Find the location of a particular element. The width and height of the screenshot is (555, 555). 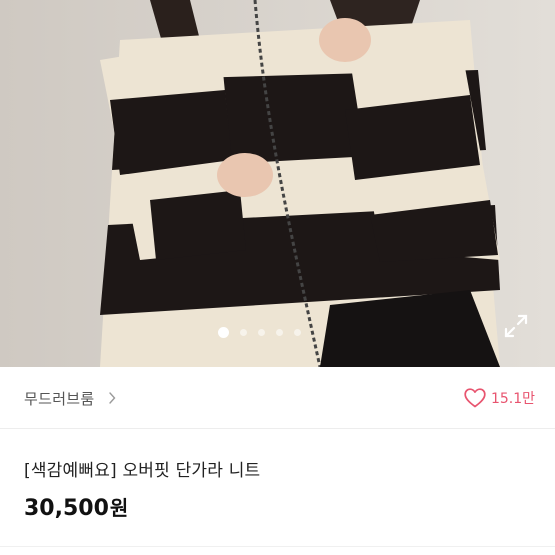

carousel-indicator is located at coordinates (259, 332).